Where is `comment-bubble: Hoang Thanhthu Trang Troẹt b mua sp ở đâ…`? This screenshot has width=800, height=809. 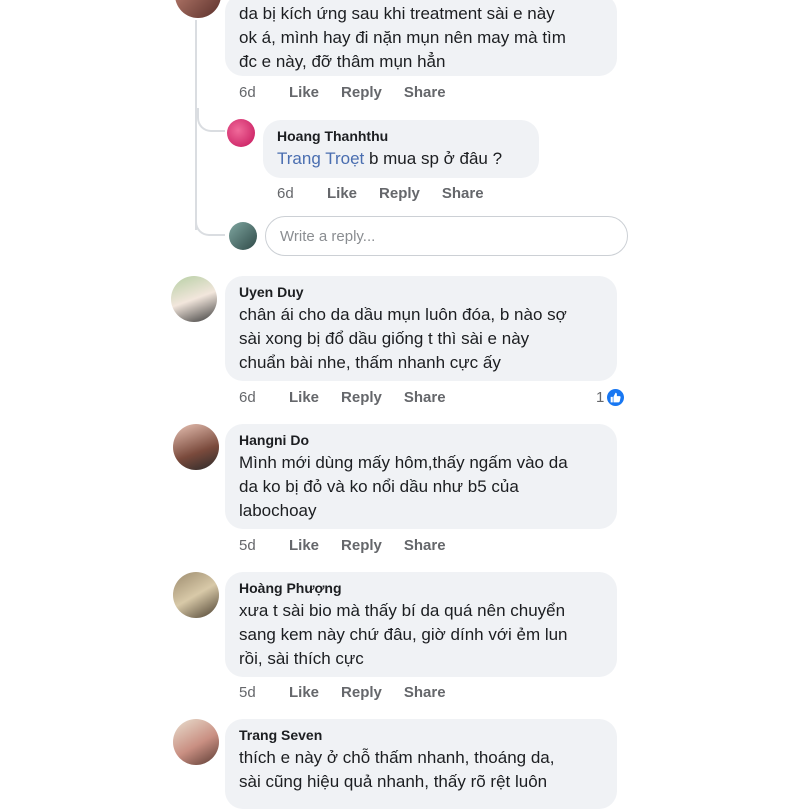 comment-bubble: Hoang Thanhthu Trang Troẹt b mua sp ở đâ… is located at coordinates (401, 149).